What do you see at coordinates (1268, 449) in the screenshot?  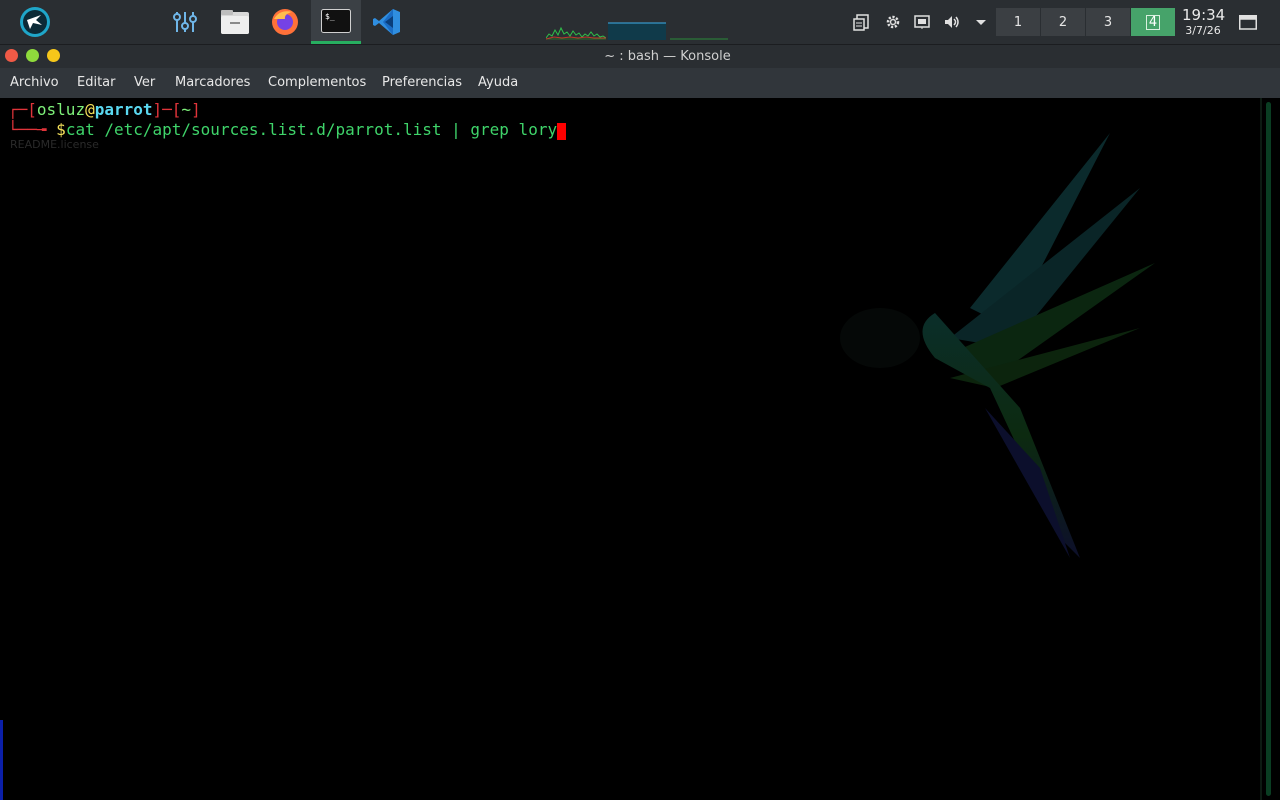 I see `scrollbar` at bounding box center [1268, 449].